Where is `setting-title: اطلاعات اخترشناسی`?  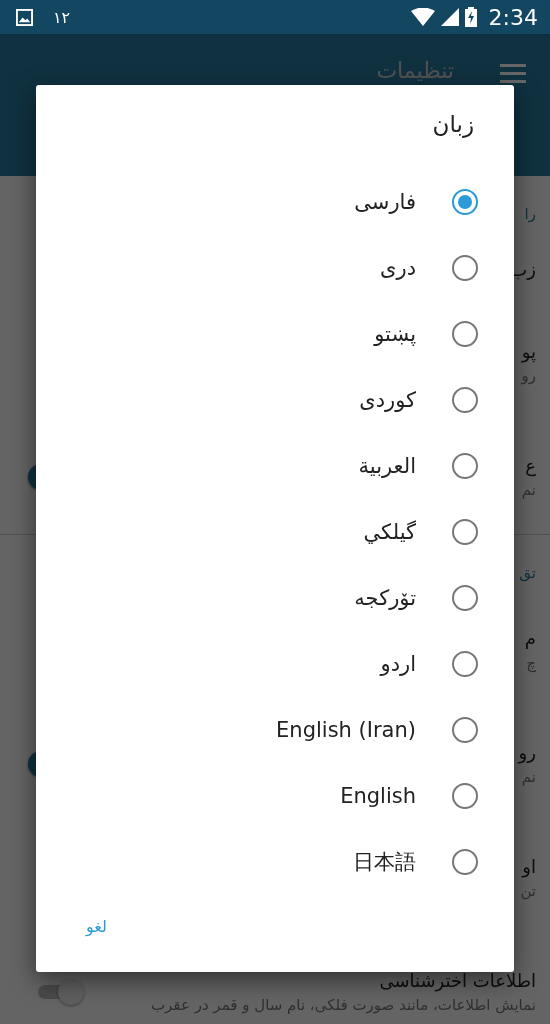 setting-title: اطلاعات اخترشناسی is located at coordinates (457, 981).